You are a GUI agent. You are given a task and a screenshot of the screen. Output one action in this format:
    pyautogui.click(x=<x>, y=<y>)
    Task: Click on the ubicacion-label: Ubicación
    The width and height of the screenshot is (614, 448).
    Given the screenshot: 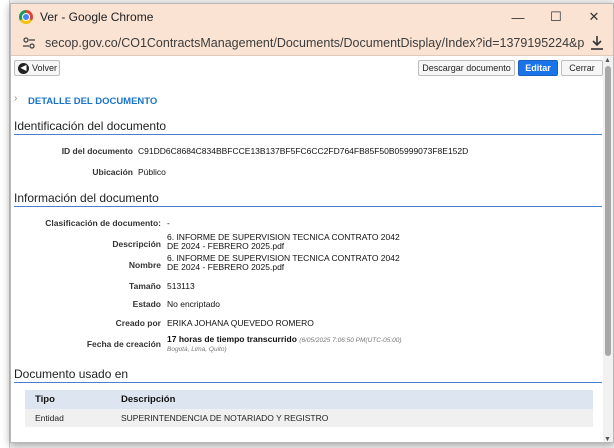 What is the action you would take?
    pyautogui.click(x=112, y=172)
    